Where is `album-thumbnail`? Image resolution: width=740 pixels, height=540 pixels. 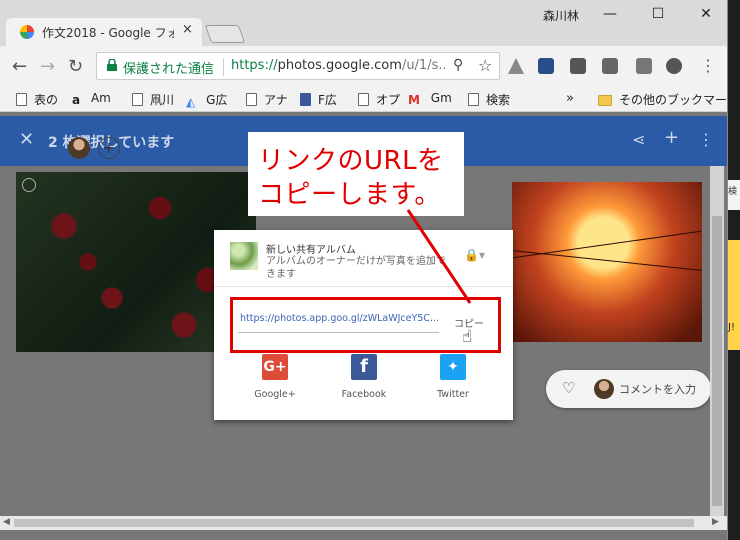 album-thumbnail is located at coordinates (244, 256).